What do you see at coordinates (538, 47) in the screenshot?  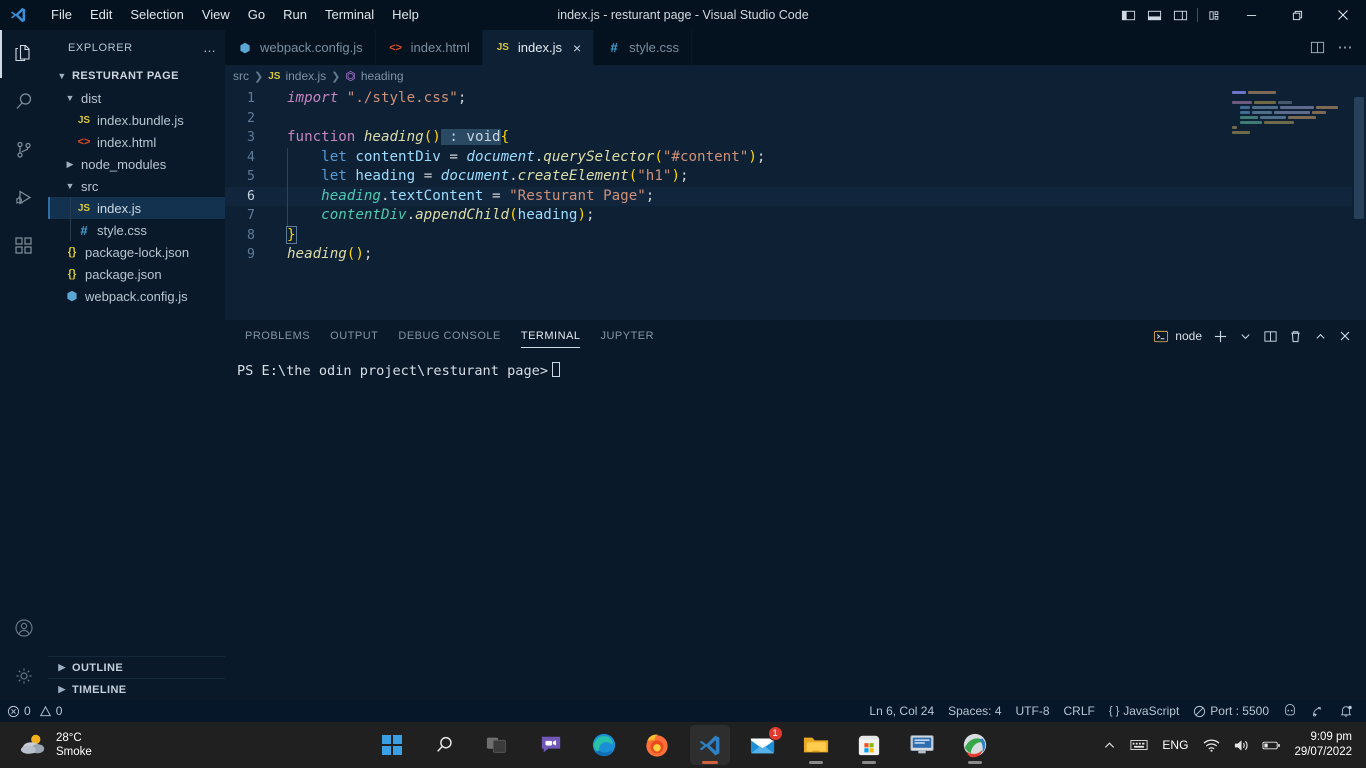 I see `editor-tab-index-js: JS index.js ×` at bounding box center [538, 47].